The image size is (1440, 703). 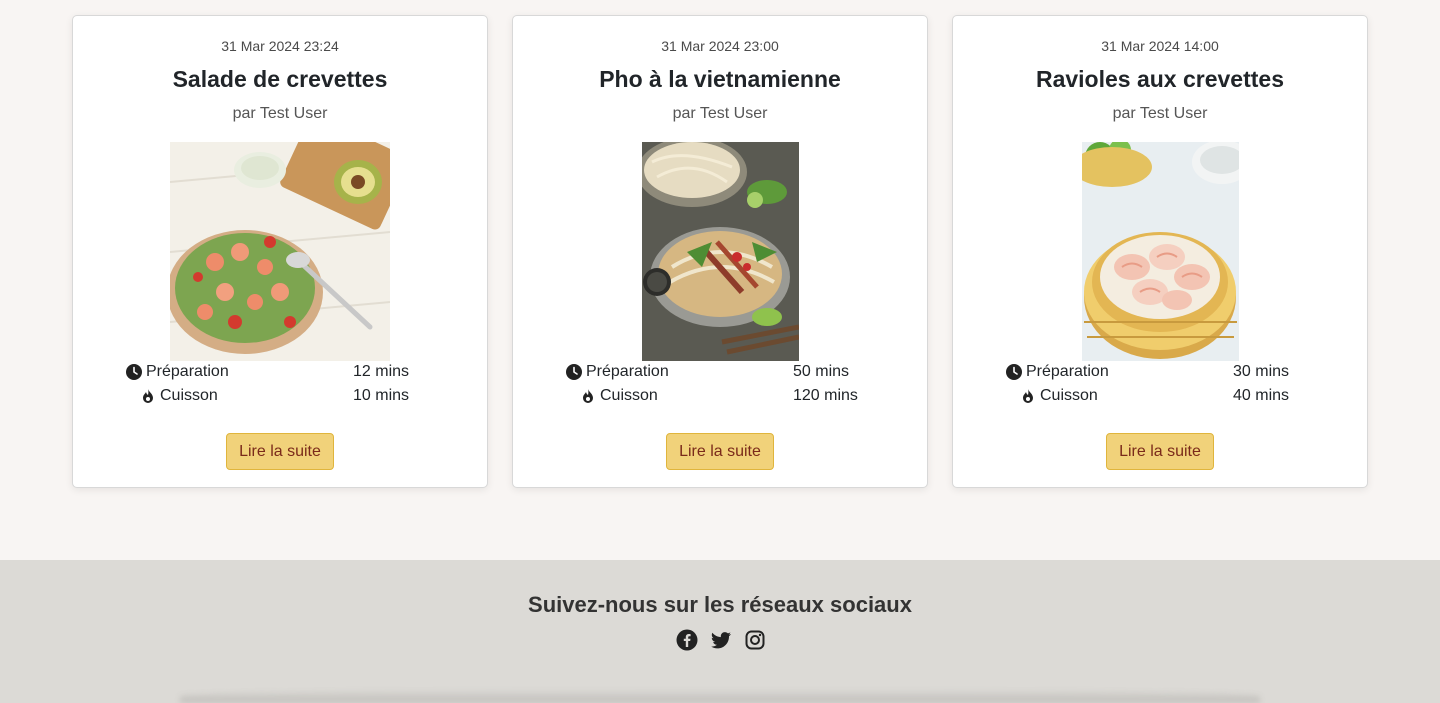 What do you see at coordinates (720, 374) in the screenshot?
I see `preparation-row: Préparation 50 mins` at bounding box center [720, 374].